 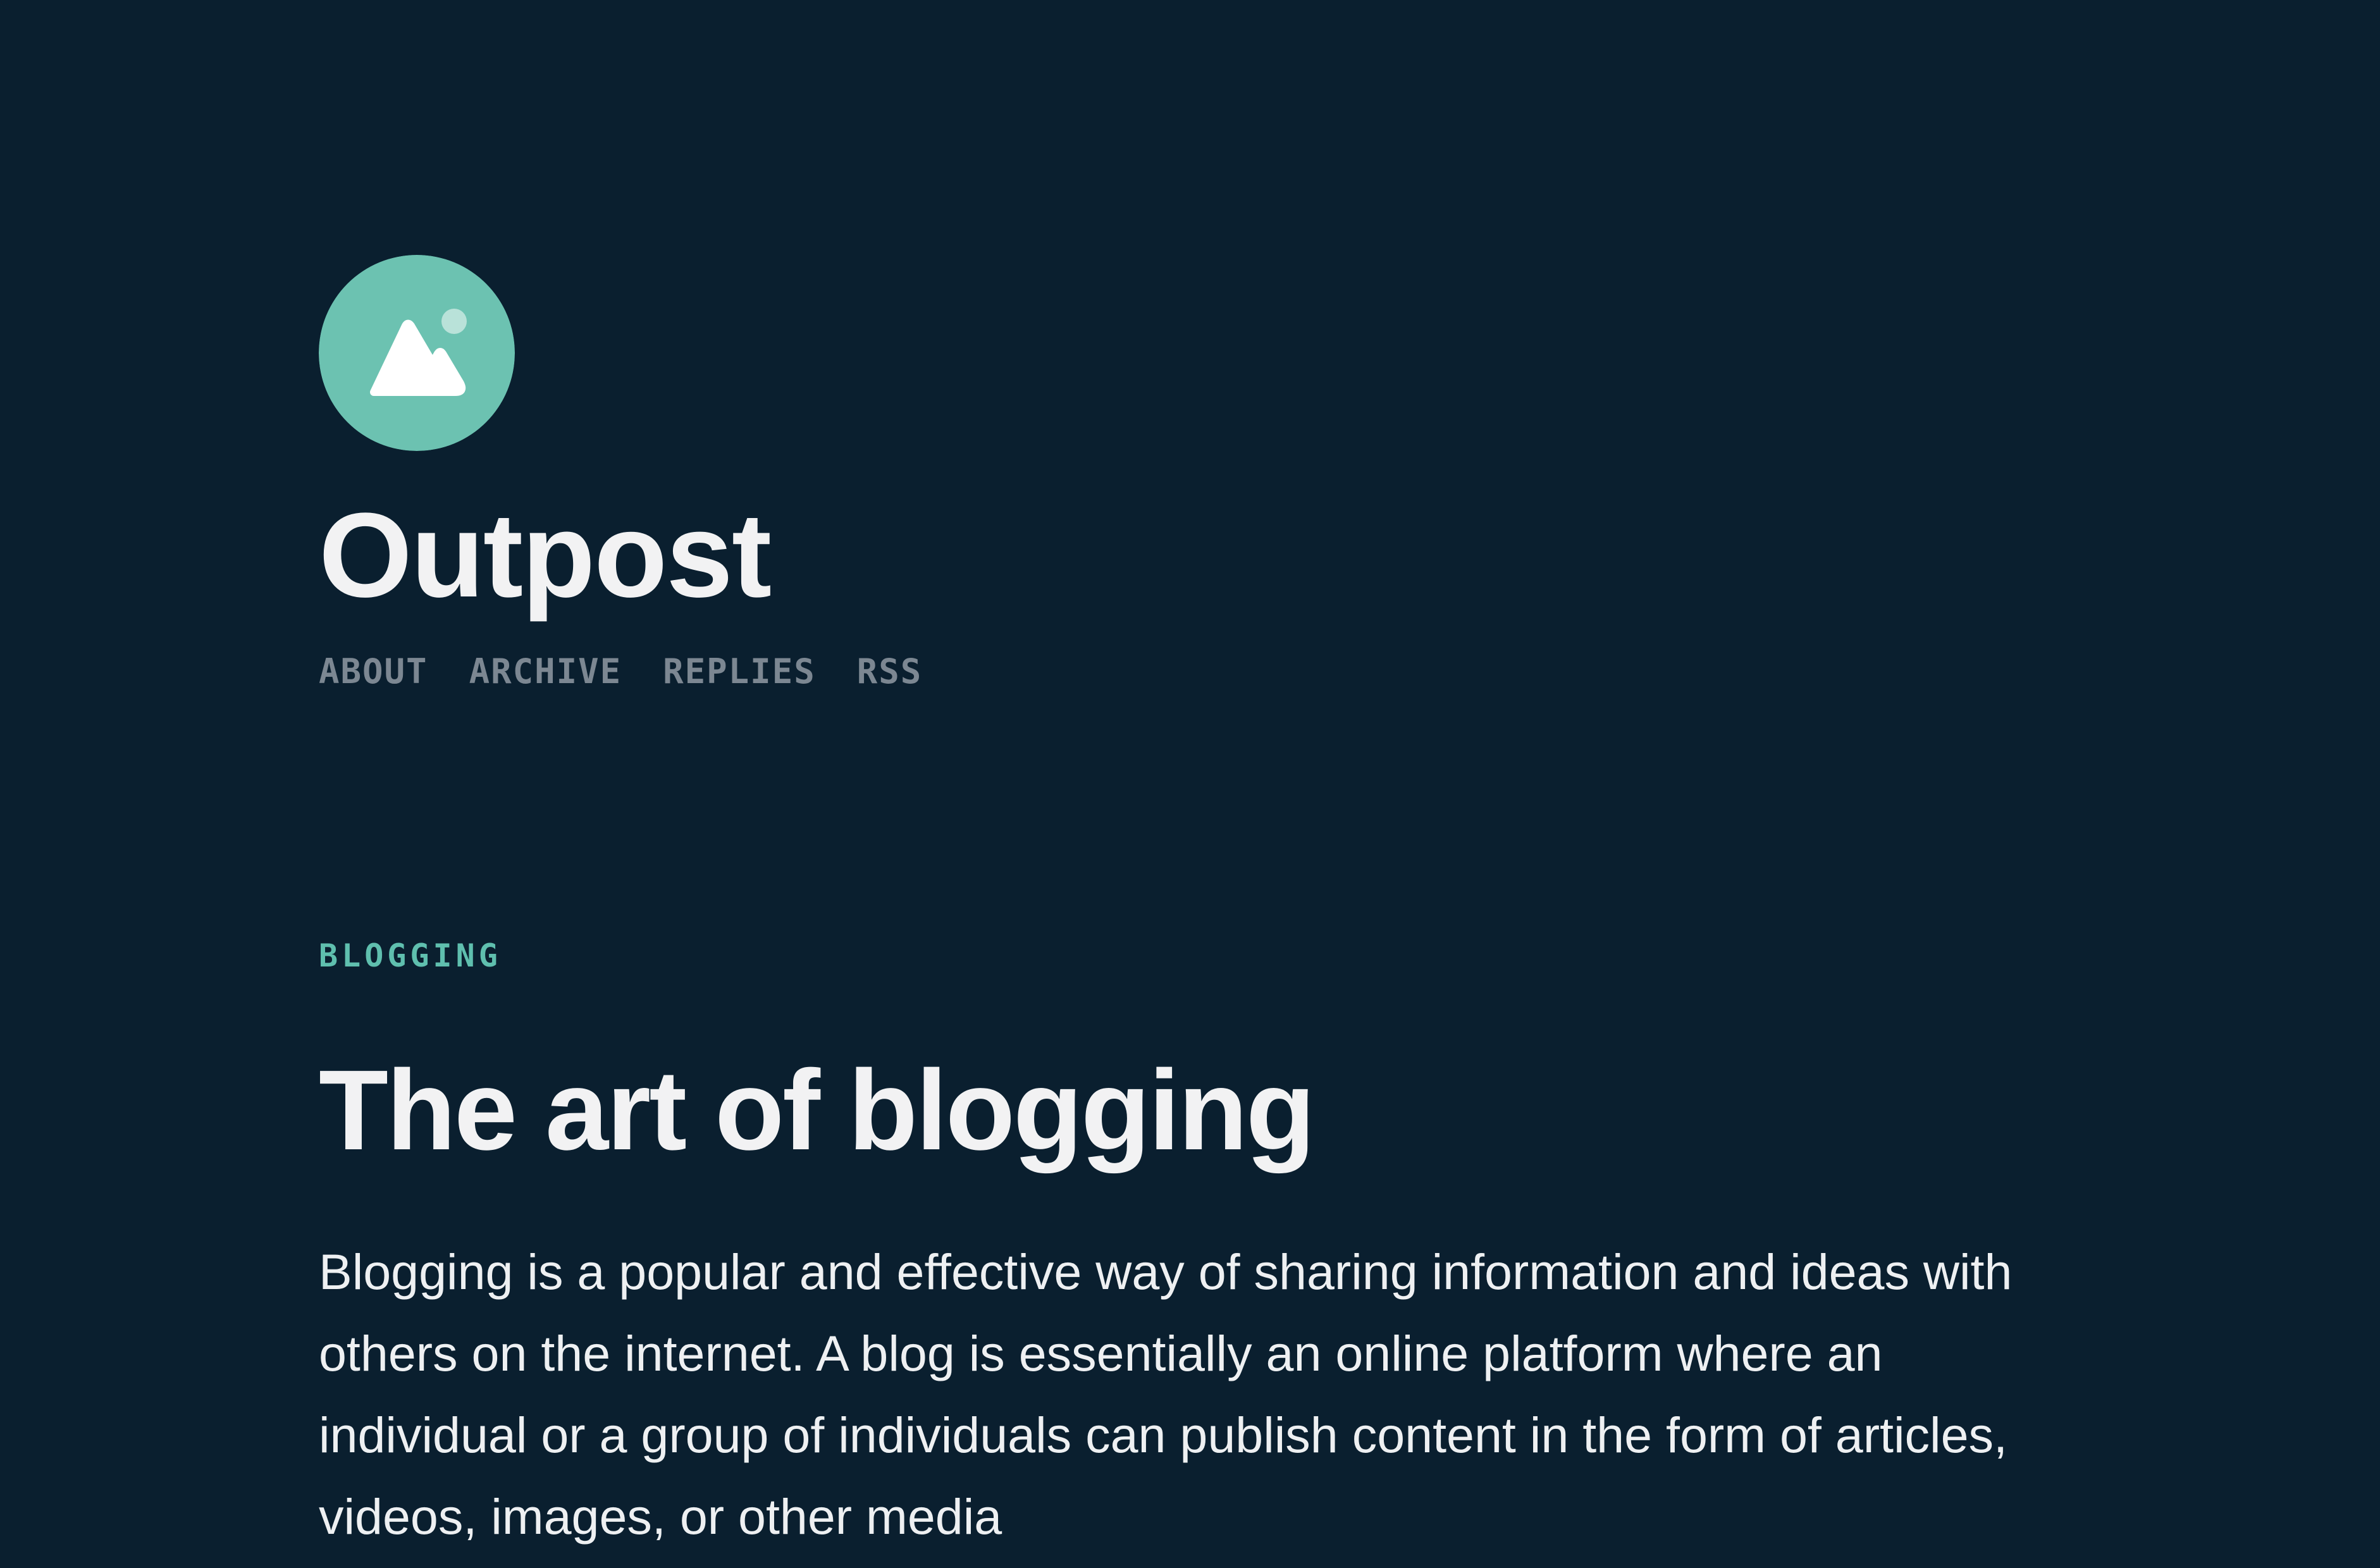 What do you see at coordinates (817, 1111) in the screenshot?
I see `post-title: The art of blogging` at bounding box center [817, 1111].